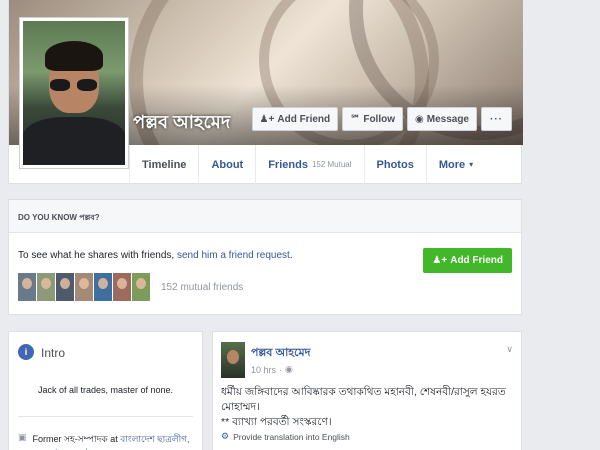 The width and height of the screenshot is (600, 450). What do you see at coordinates (105, 416) in the screenshot?
I see `divider` at bounding box center [105, 416].